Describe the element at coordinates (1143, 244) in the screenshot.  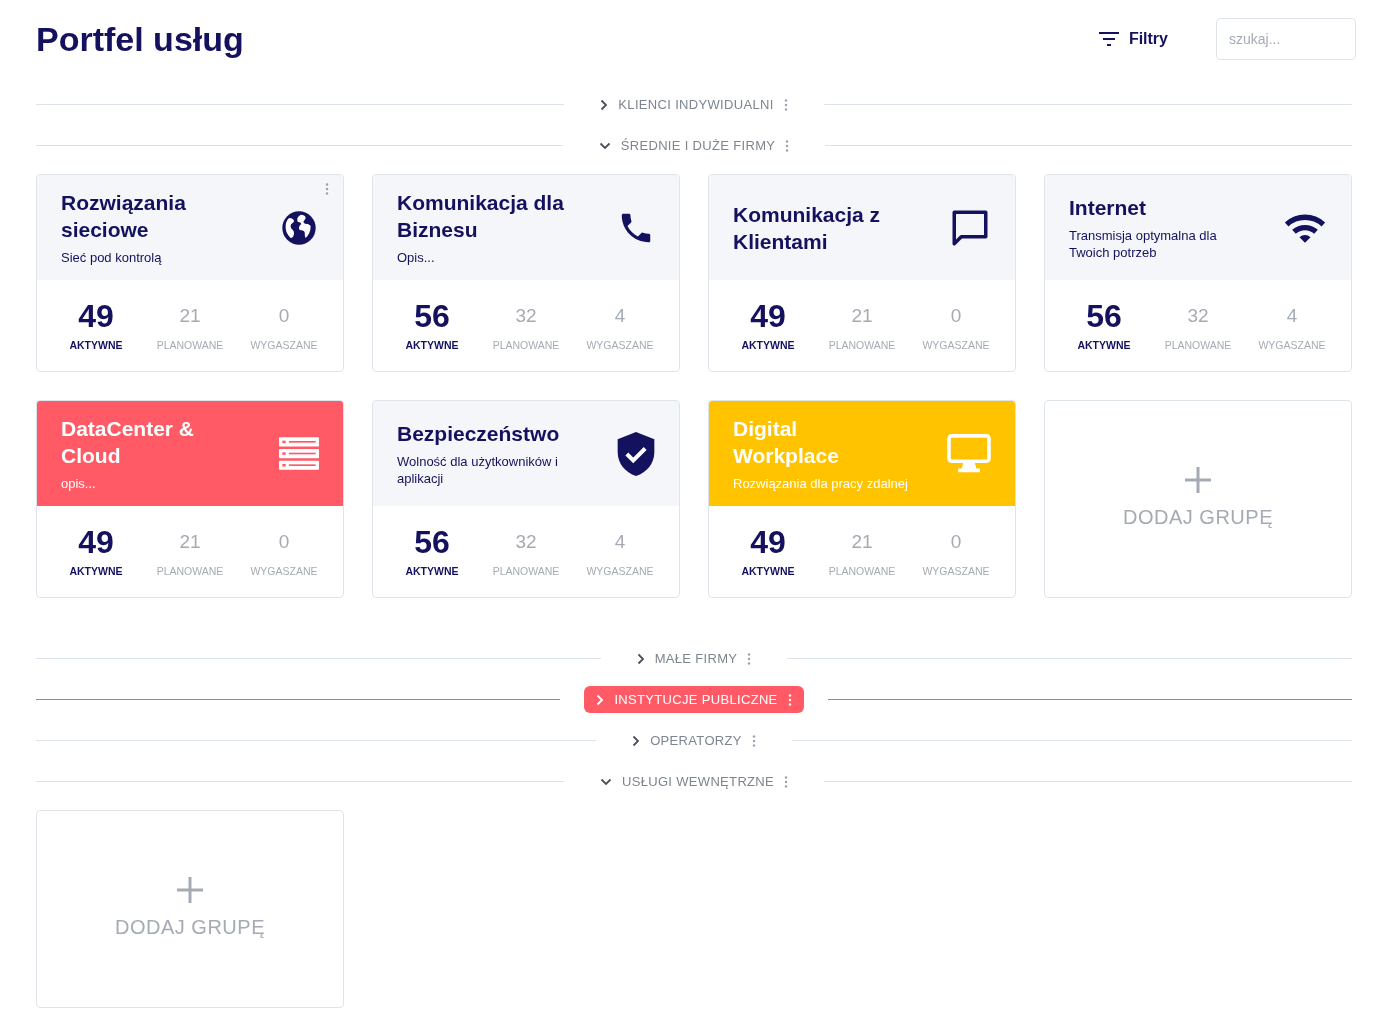
I see `group-description: Transmisja optymalna dla Twoich potrzeb` at that location.